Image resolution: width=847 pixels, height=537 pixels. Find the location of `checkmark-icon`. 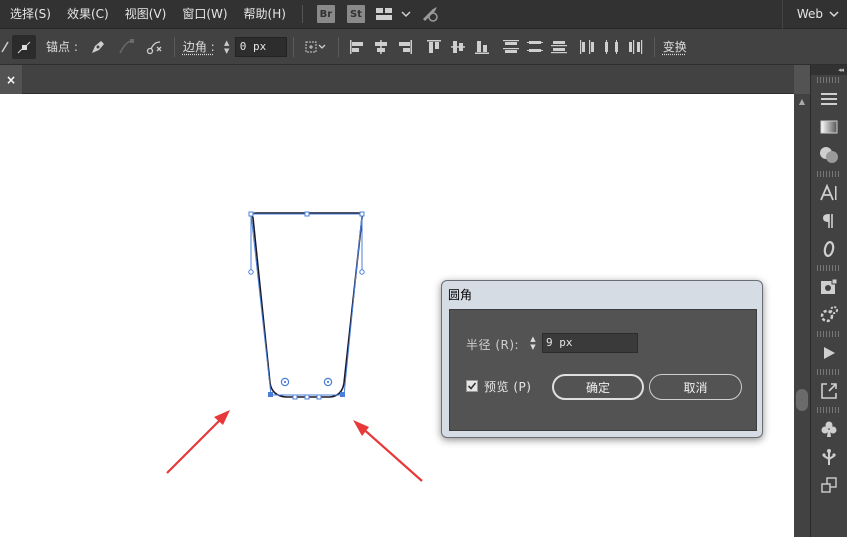

checkmark-icon is located at coordinates (472, 386).